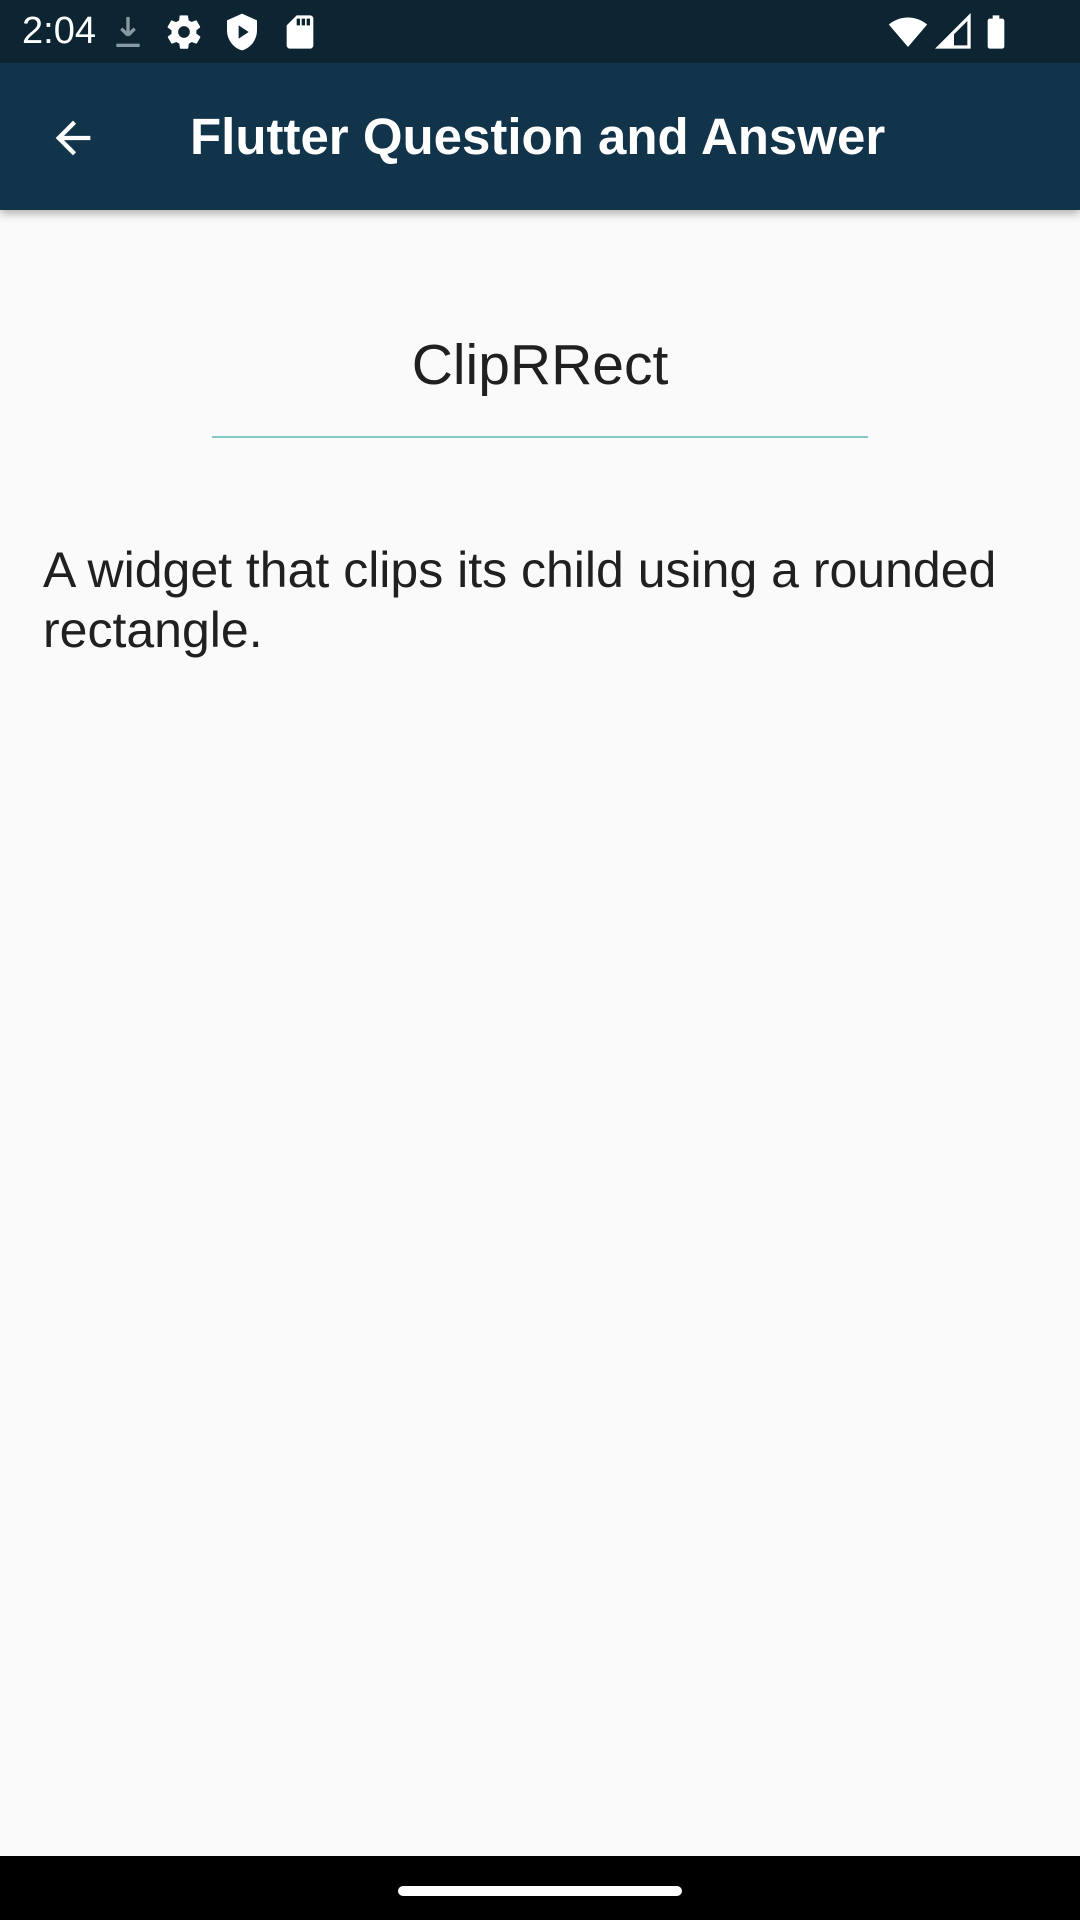 The height and width of the screenshot is (1920, 1080). Describe the element at coordinates (540, 31) in the screenshot. I see `status-bar: 2:04` at that location.